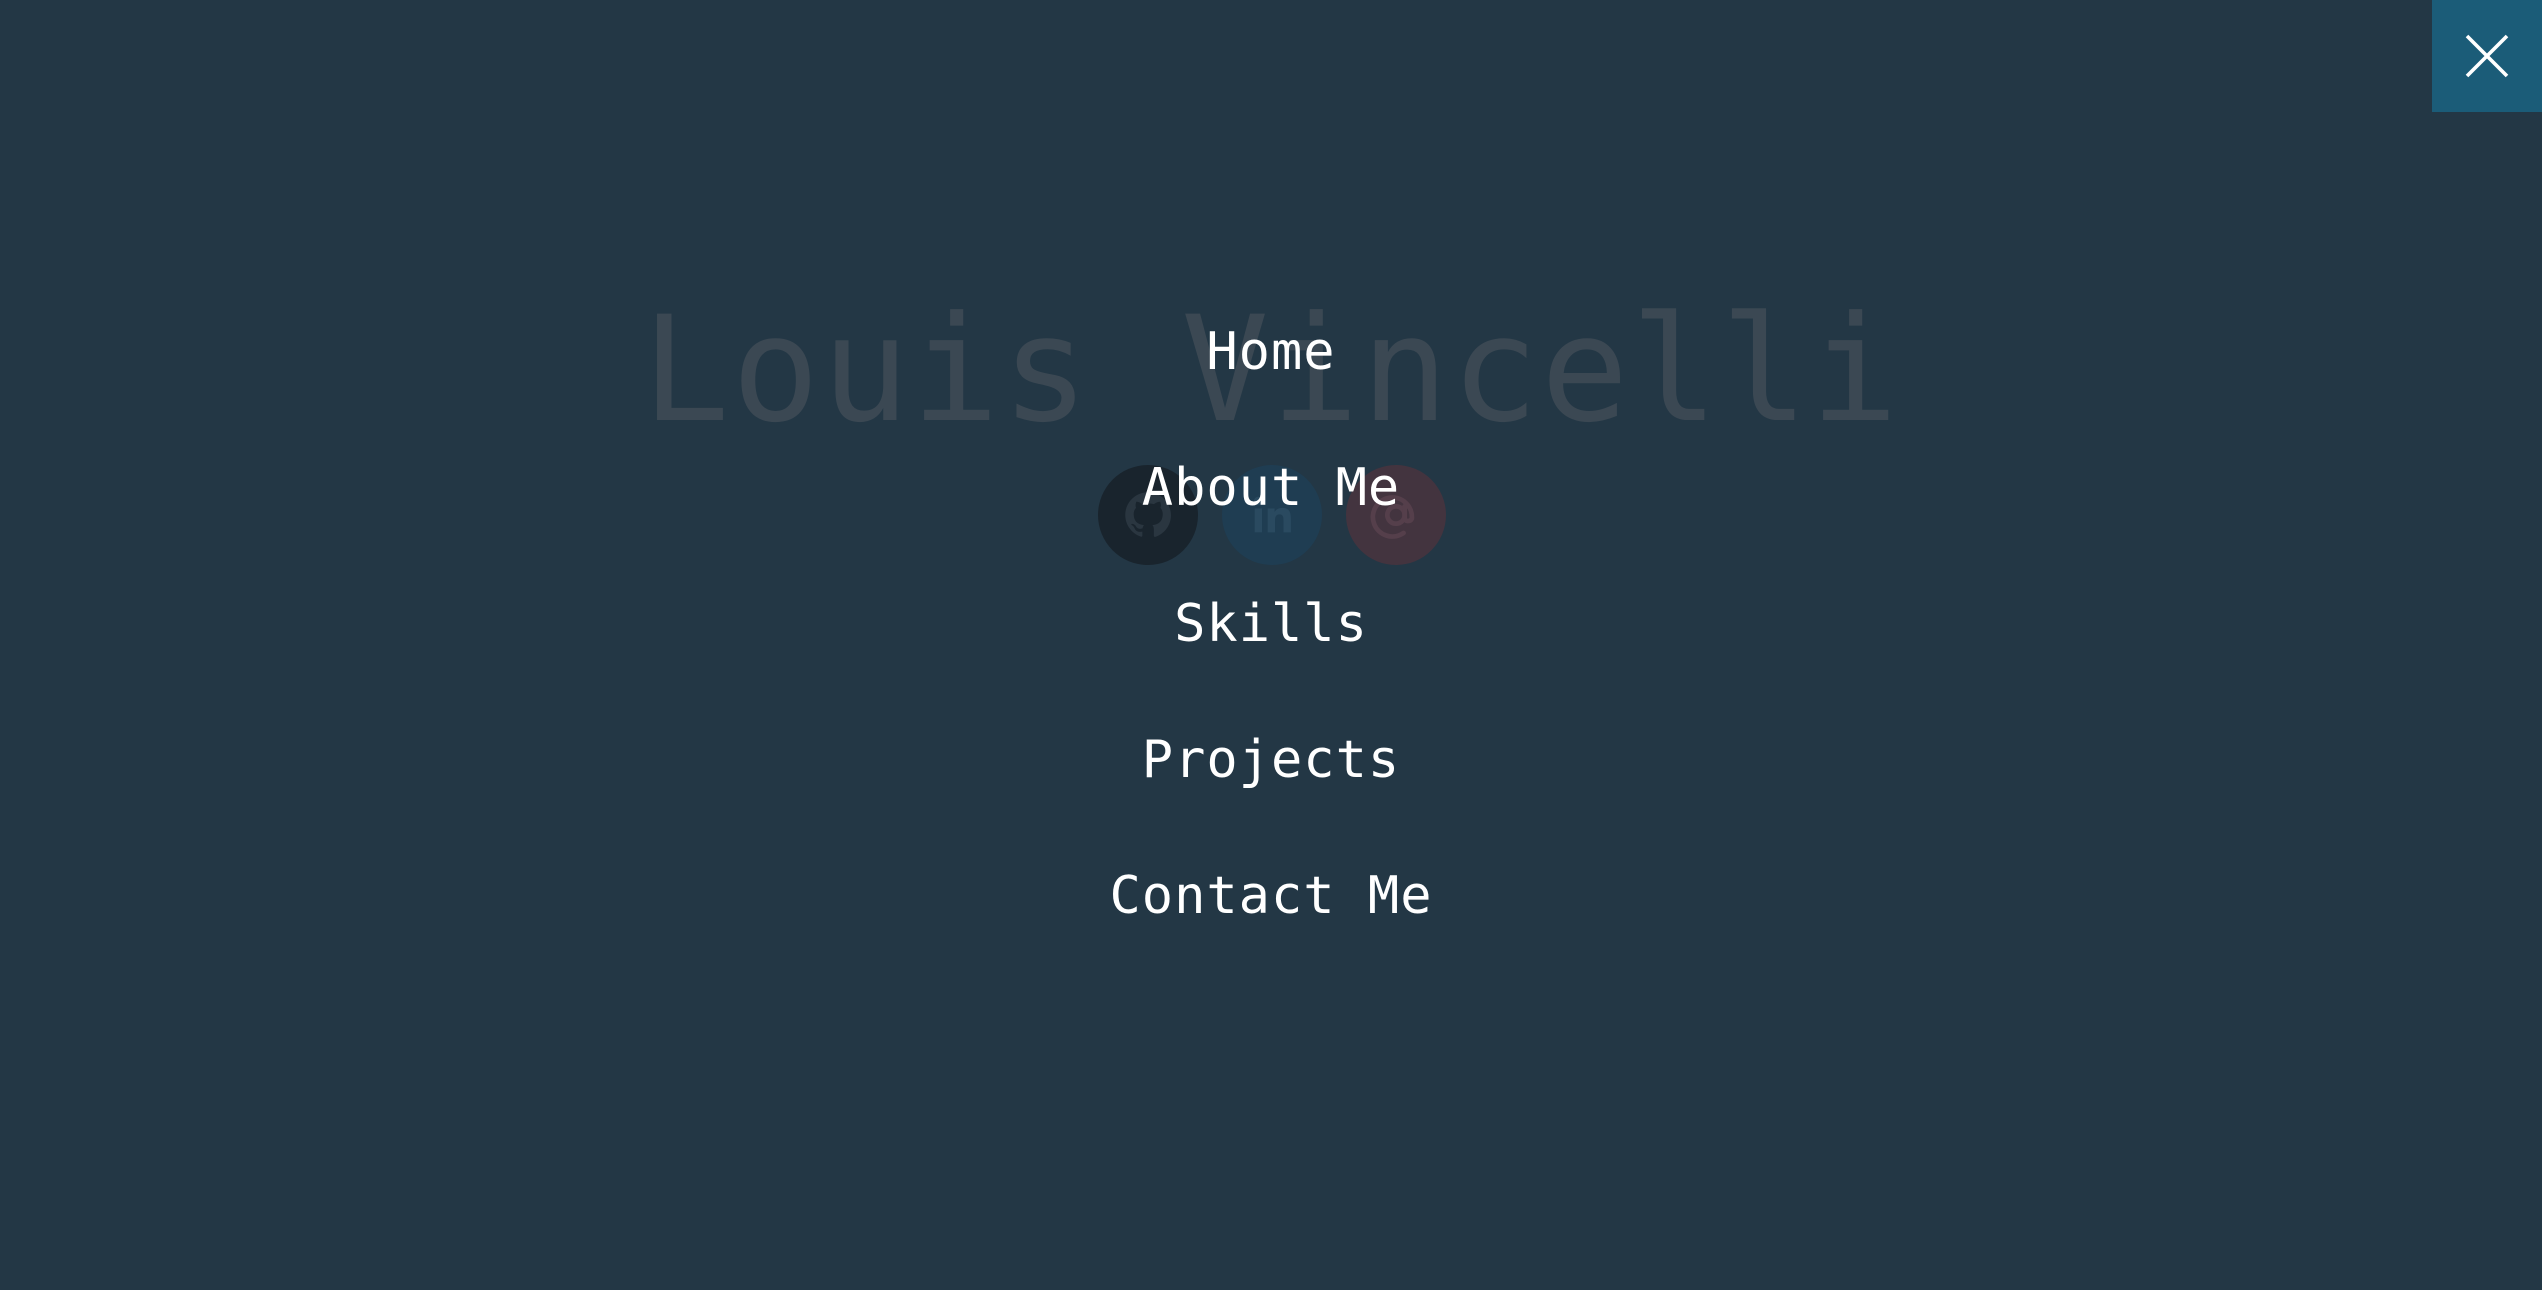 The width and height of the screenshot is (2542, 1290). What do you see at coordinates (1271, 760) in the screenshot?
I see `nav-link-projects: Projects` at bounding box center [1271, 760].